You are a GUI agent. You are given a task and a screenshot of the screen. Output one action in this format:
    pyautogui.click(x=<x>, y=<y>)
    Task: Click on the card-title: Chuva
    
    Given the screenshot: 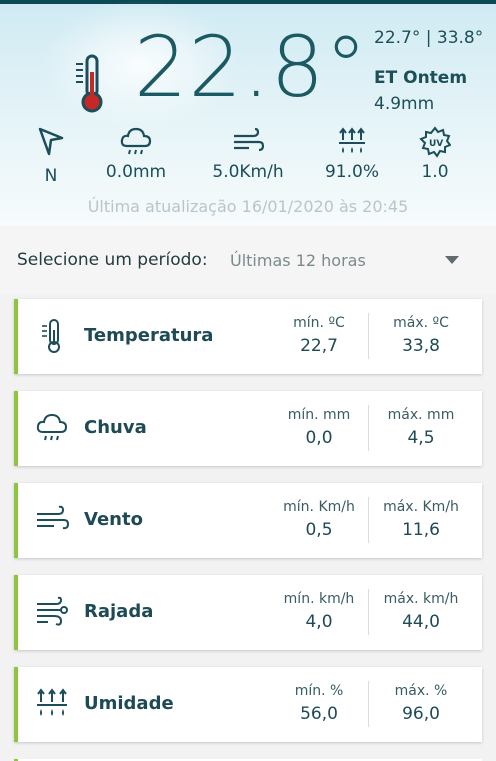 What is the action you would take?
    pyautogui.click(x=115, y=427)
    